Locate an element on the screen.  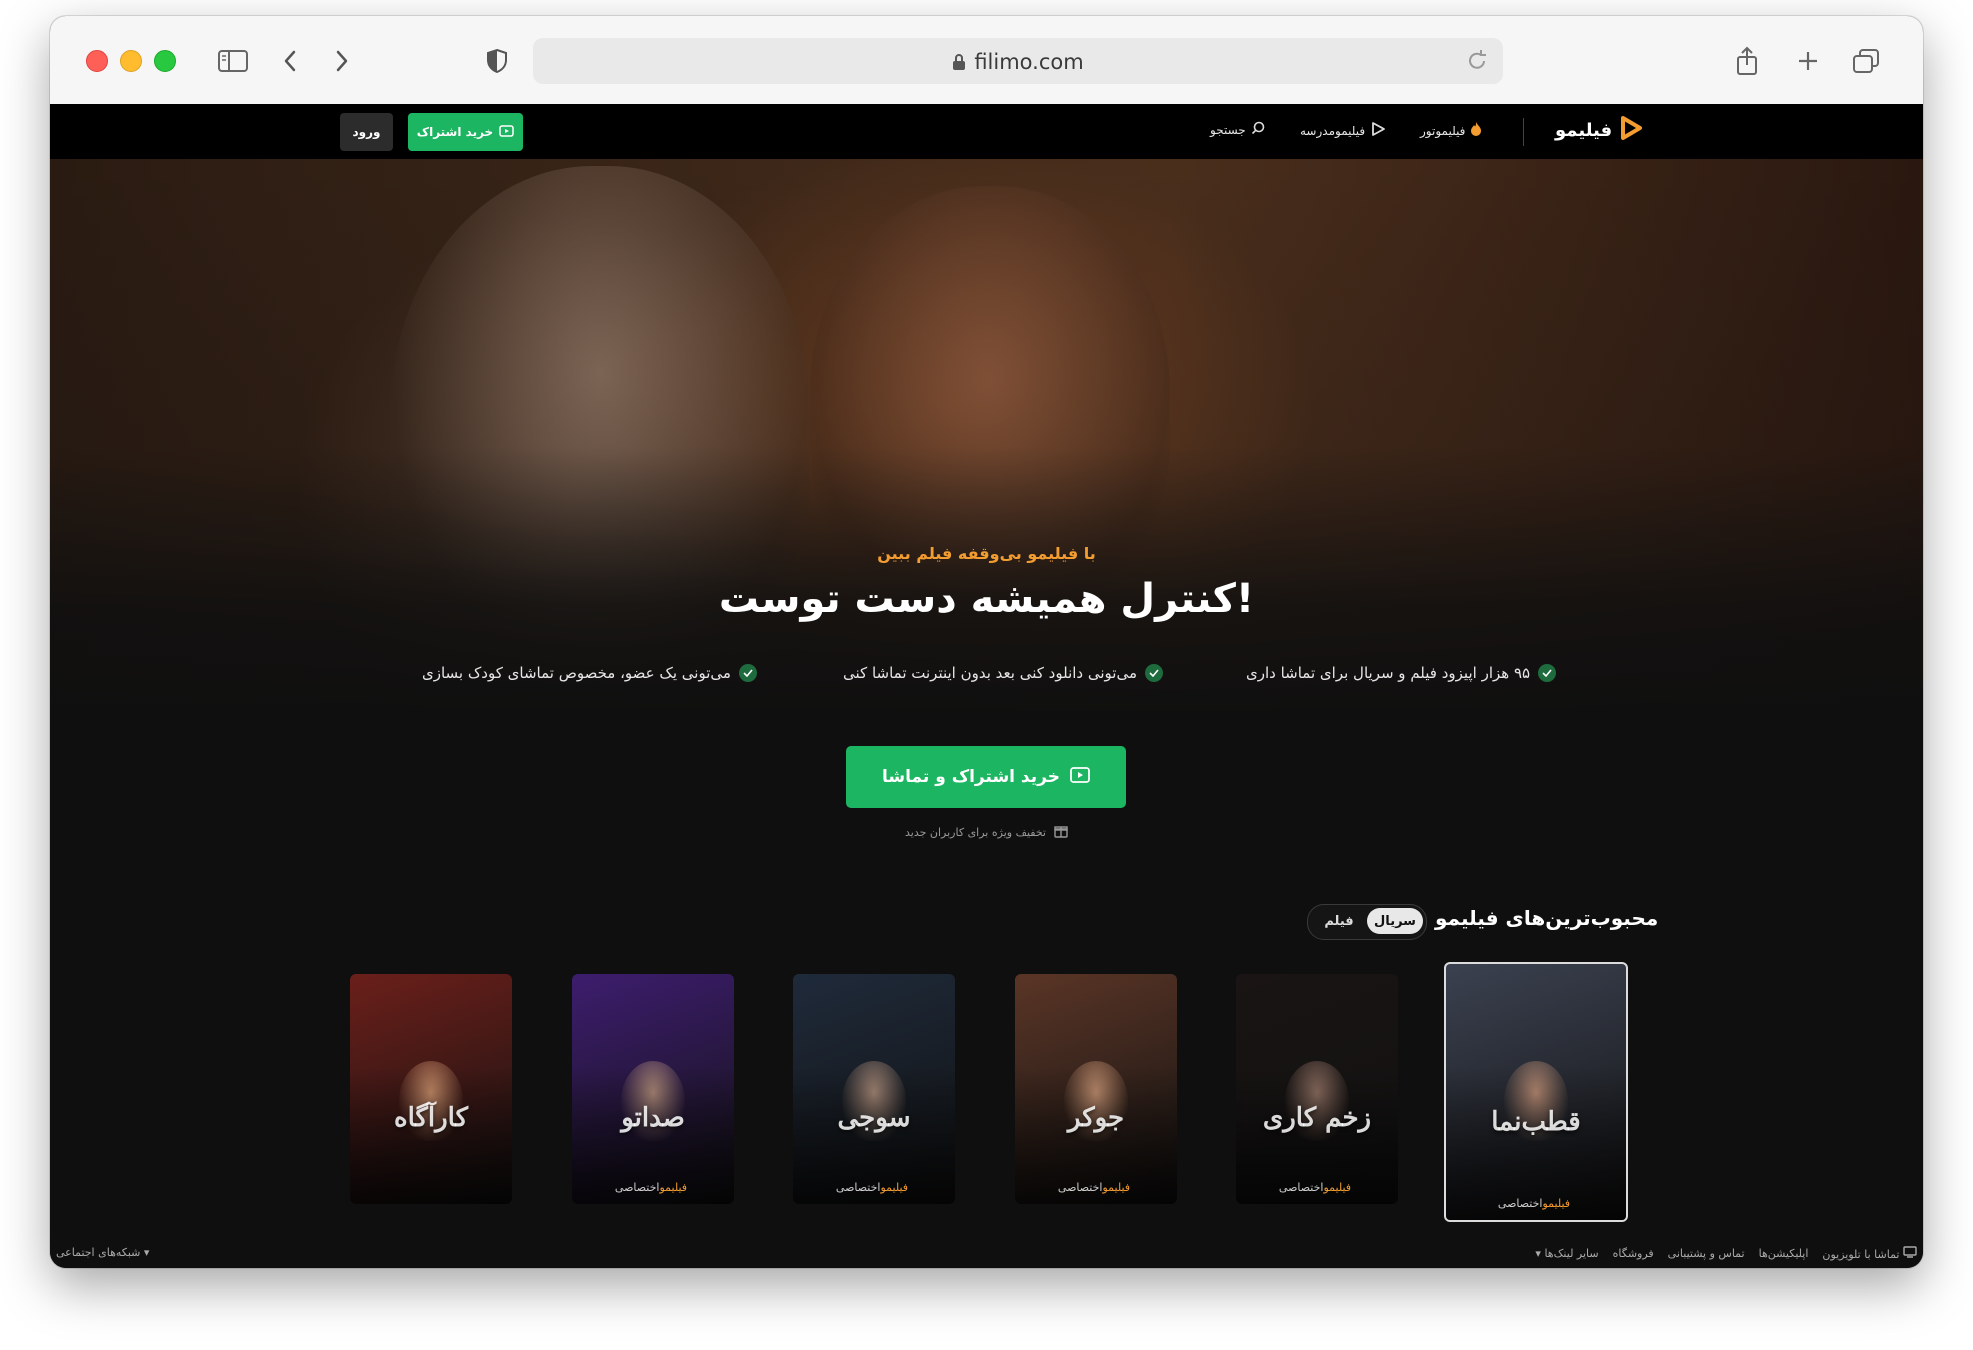
browser-toolbar: filimo.com is located at coordinates (986, 60).